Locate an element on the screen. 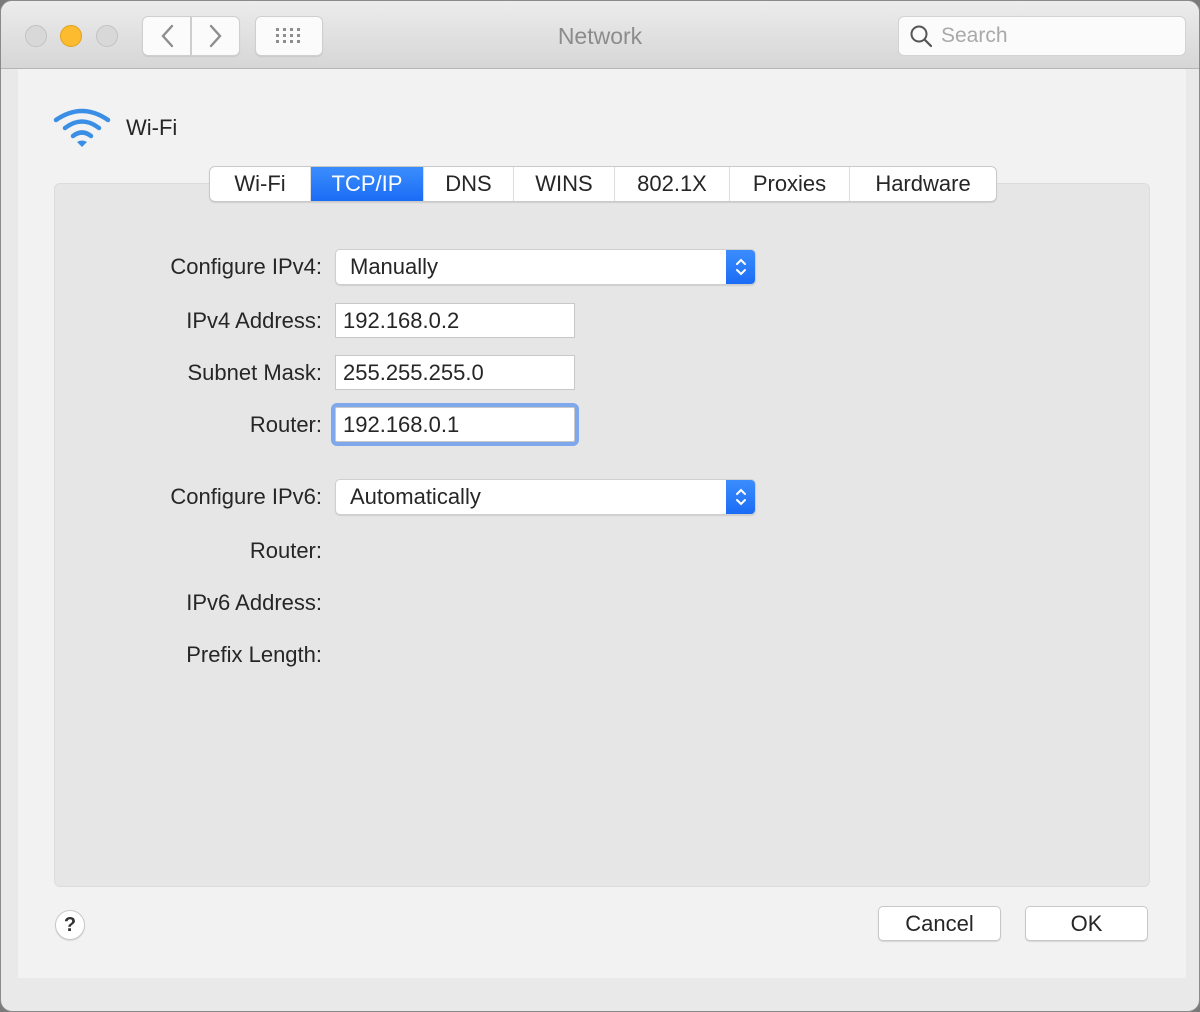  search-icon is located at coordinates (921, 36).